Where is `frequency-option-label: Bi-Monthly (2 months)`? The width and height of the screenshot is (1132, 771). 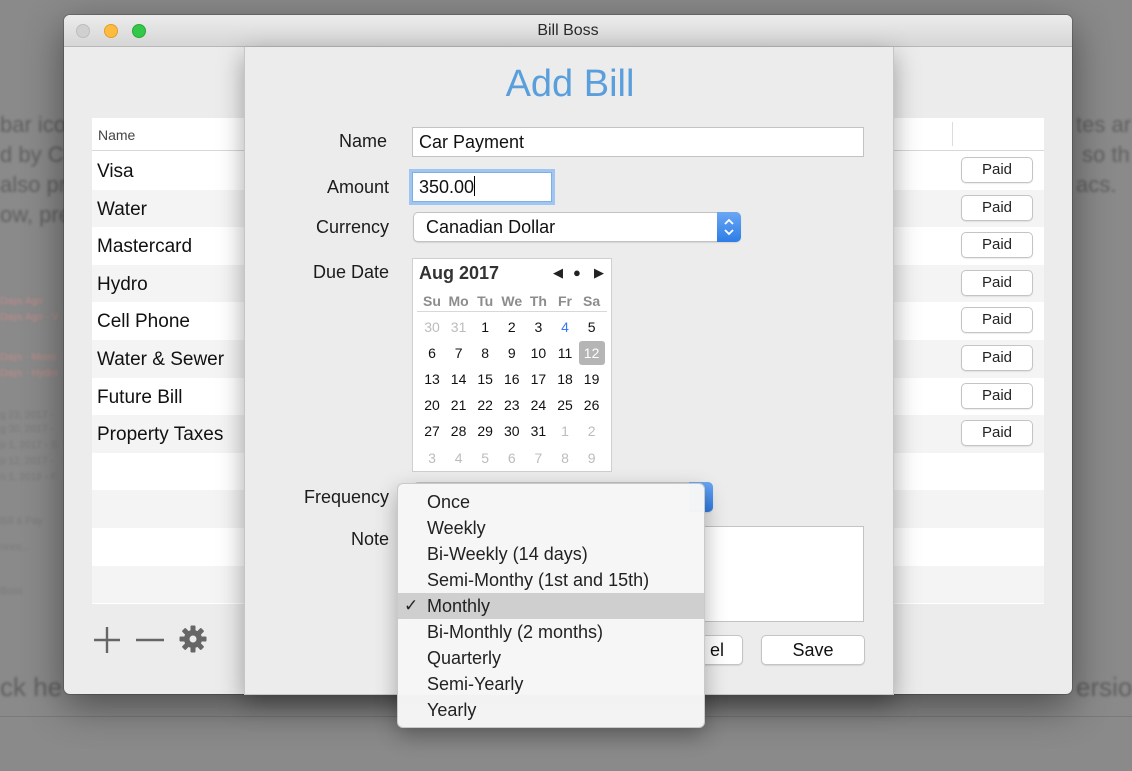
frequency-option-label: Bi-Monthly (2 months) is located at coordinates (515, 632).